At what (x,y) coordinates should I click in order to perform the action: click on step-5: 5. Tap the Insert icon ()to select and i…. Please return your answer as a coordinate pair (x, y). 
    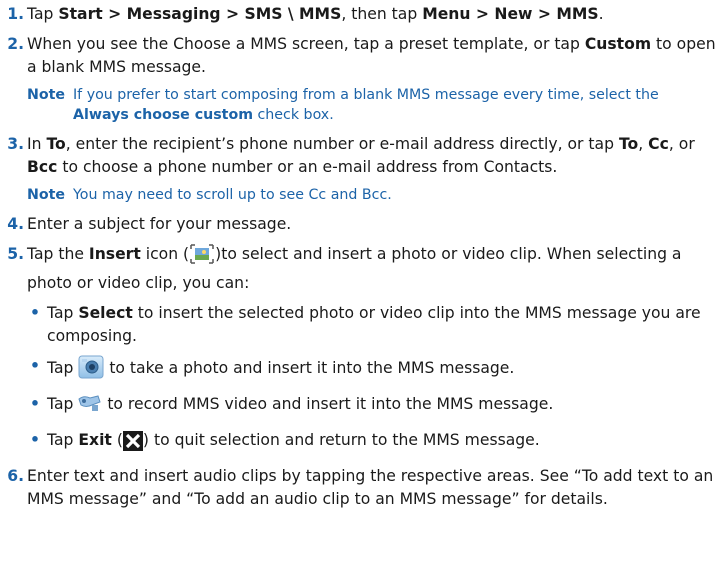
    Looking at the image, I should click on (358, 269).